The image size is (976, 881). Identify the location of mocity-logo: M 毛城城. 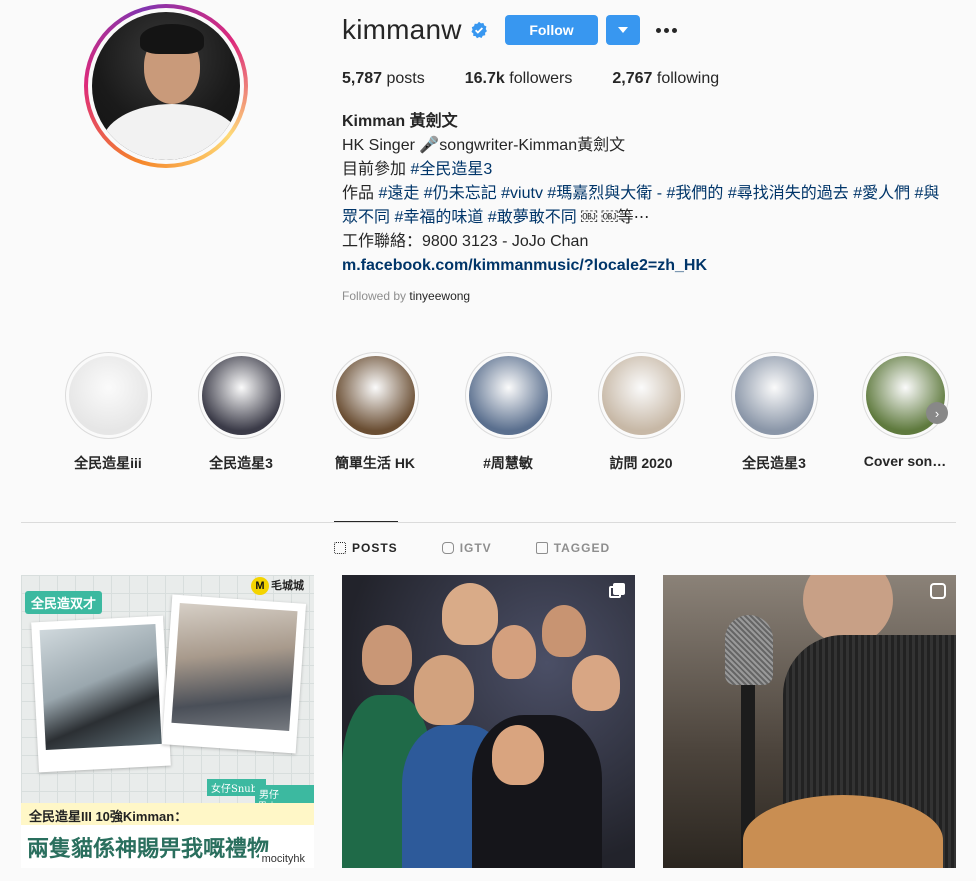
(277, 586).